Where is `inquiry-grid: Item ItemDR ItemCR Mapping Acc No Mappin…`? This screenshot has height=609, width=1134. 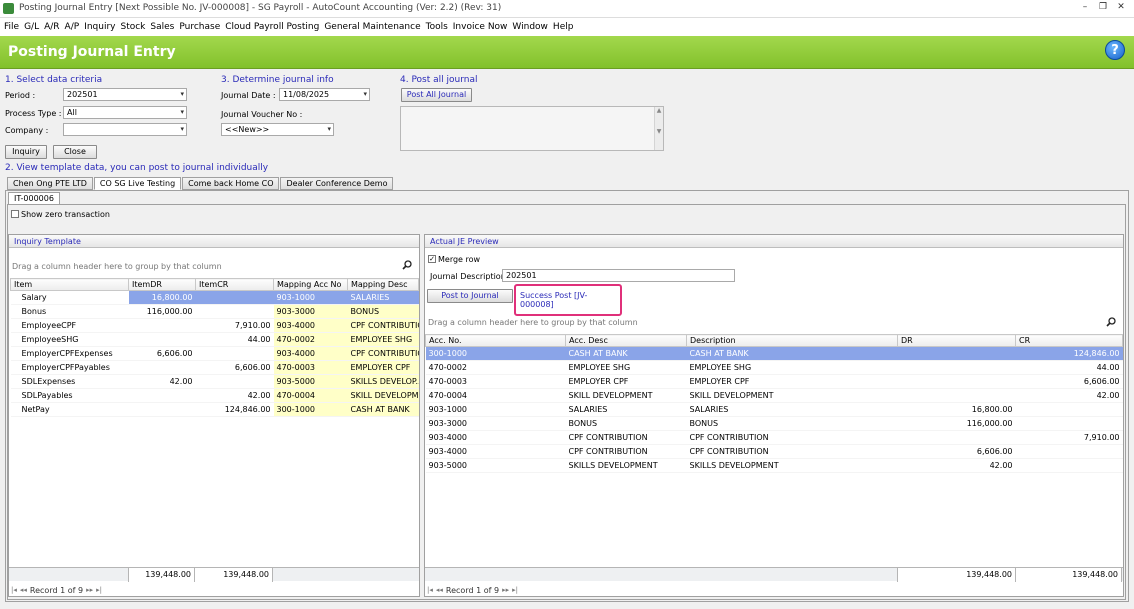 inquiry-grid: Item ItemDR ItemCR Mapping Acc No Mappin… is located at coordinates (214, 347).